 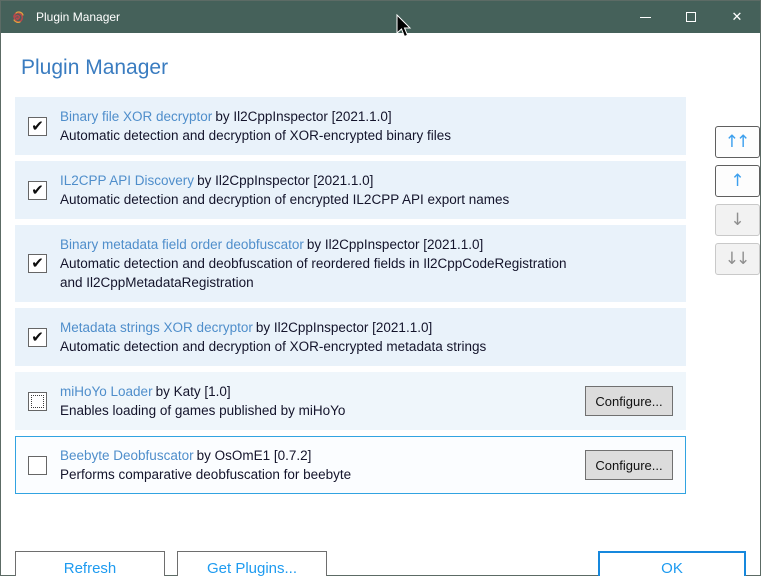 What do you see at coordinates (95, 67) in the screenshot?
I see `page-title: Plugin Manager` at bounding box center [95, 67].